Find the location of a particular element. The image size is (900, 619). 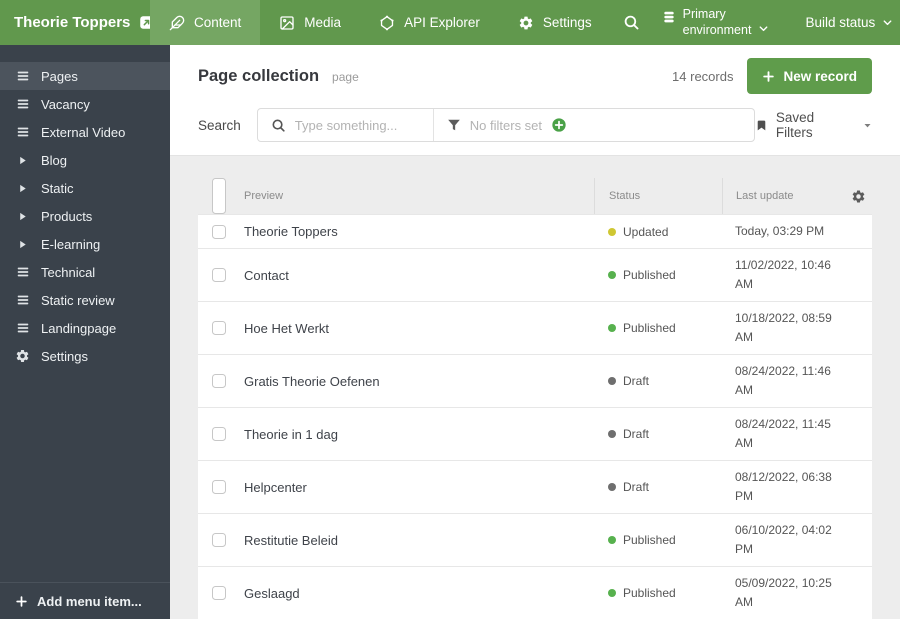

search-field is located at coordinates (345, 125).